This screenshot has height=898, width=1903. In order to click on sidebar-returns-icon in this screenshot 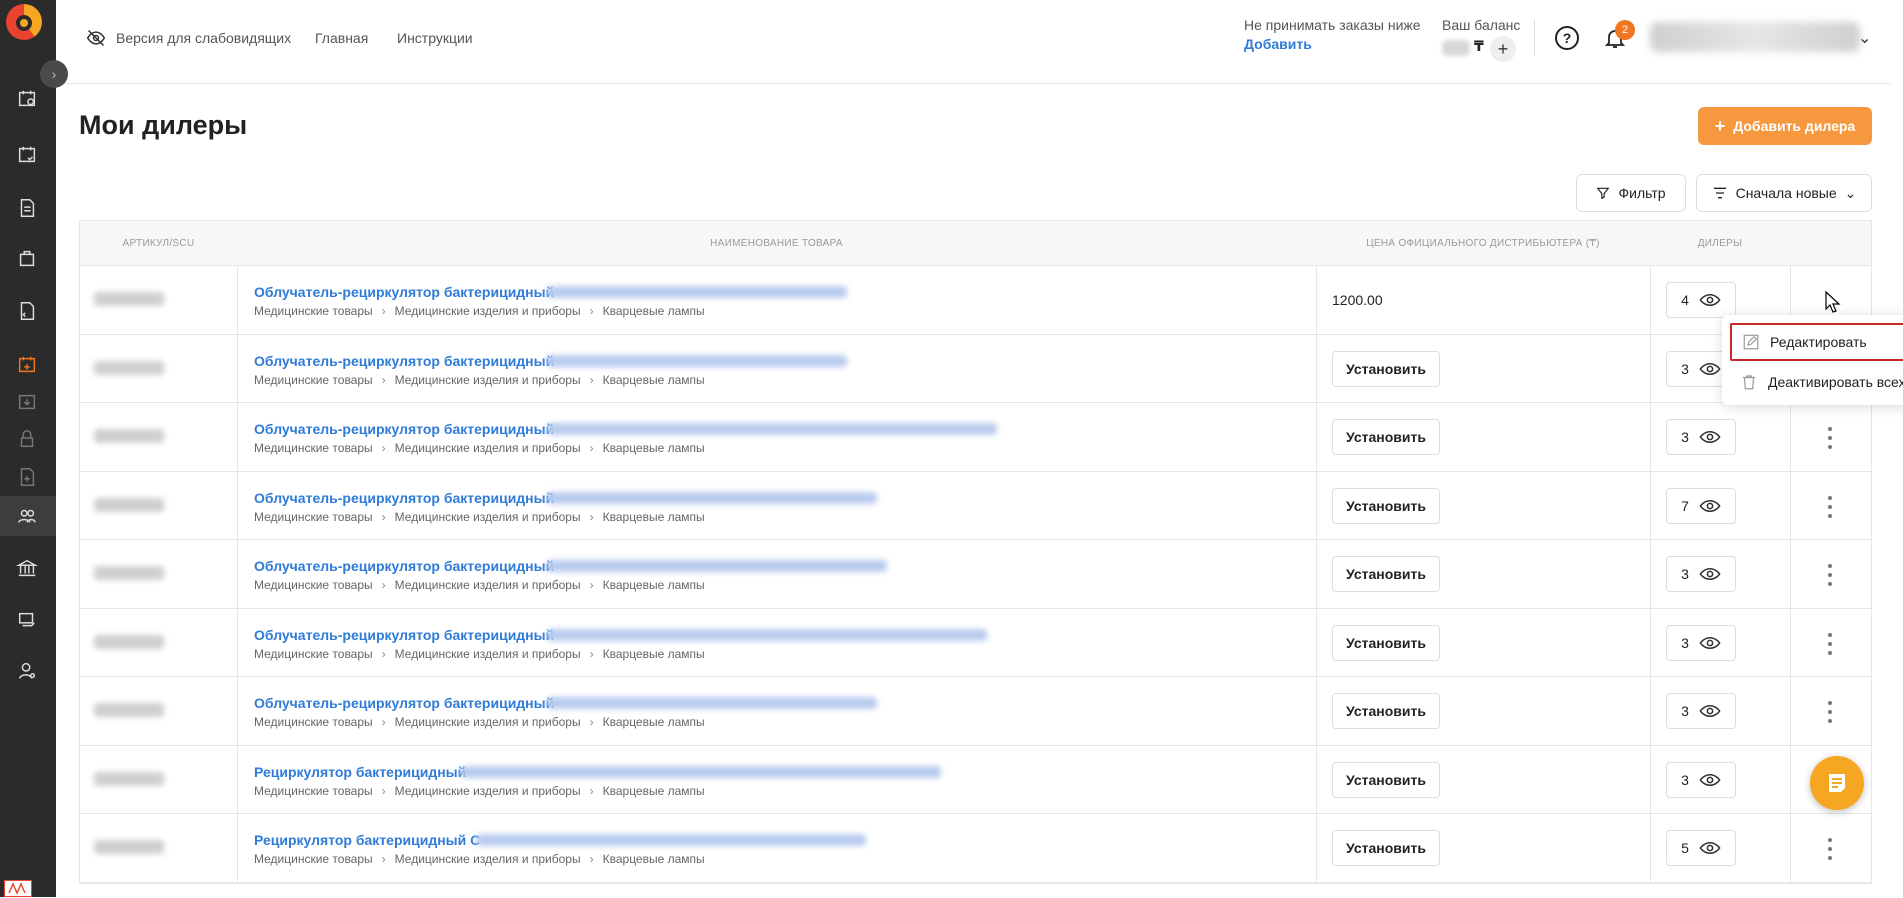, I will do `click(27, 311)`.